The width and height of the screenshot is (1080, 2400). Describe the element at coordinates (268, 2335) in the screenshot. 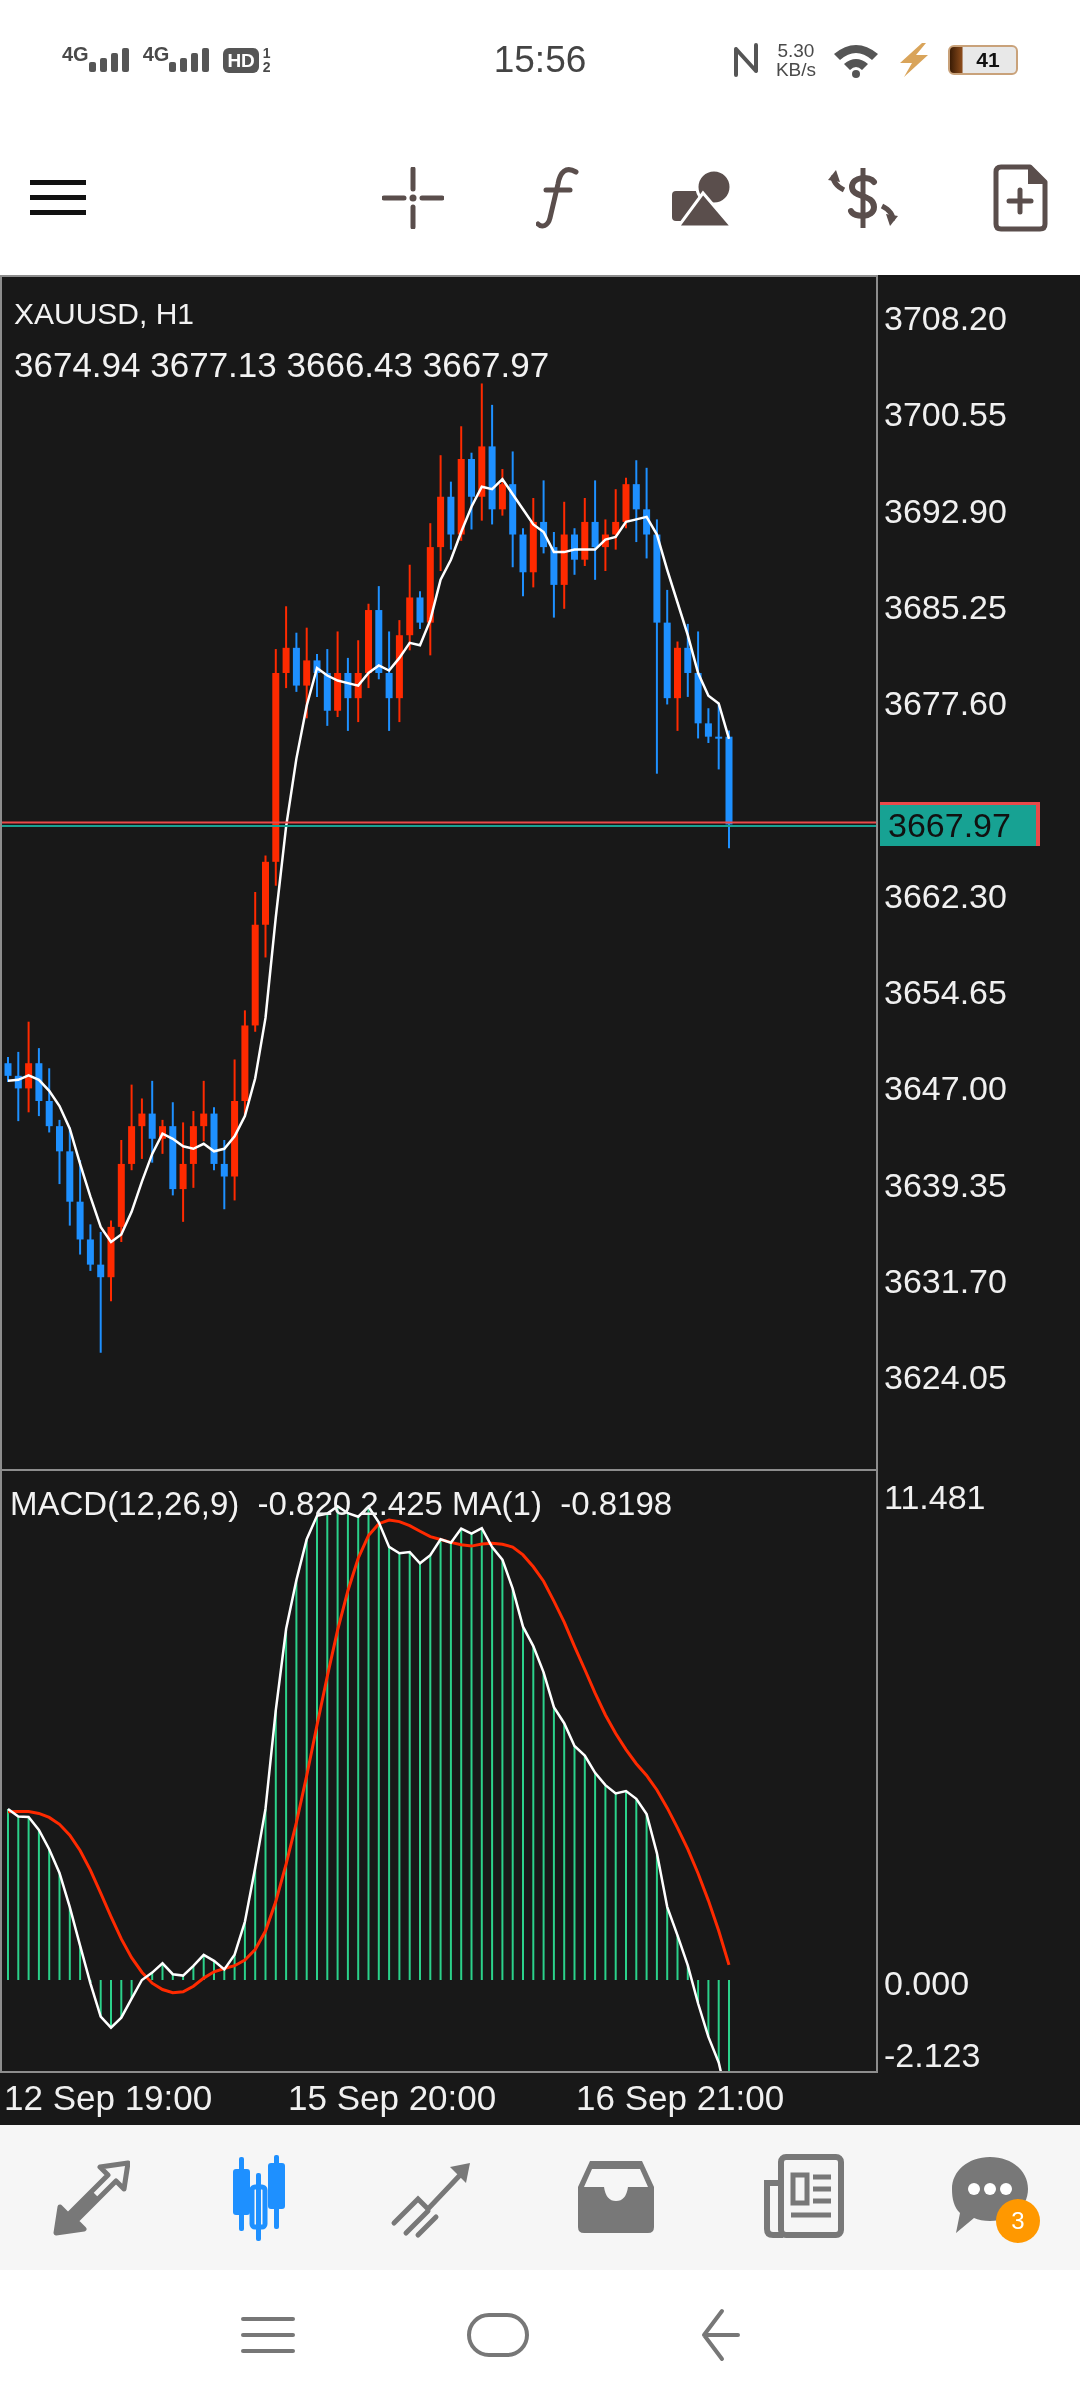

I see `recent-apps-button` at that location.